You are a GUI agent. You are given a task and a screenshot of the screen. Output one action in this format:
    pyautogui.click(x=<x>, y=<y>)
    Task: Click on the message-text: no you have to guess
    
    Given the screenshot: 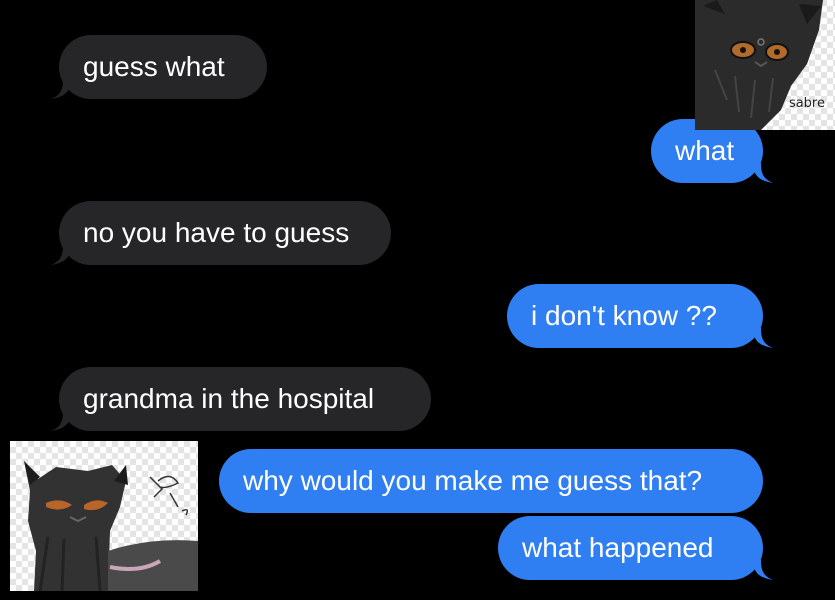 What is the action you would take?
    pyautogui.click(x=216, y=232)
    